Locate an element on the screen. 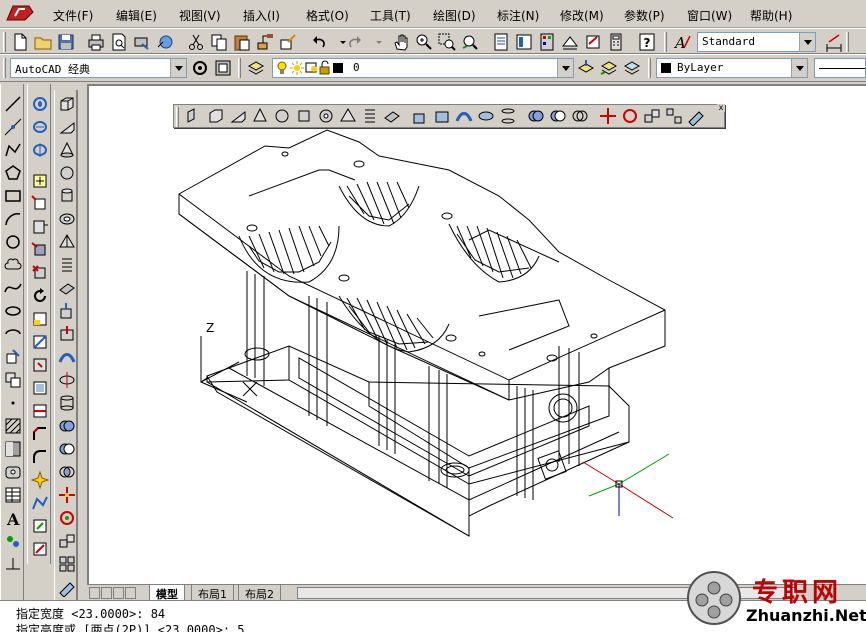 This screenshot has height=632, width=866. sheet-set-icon is located at coordinates (570, 42).